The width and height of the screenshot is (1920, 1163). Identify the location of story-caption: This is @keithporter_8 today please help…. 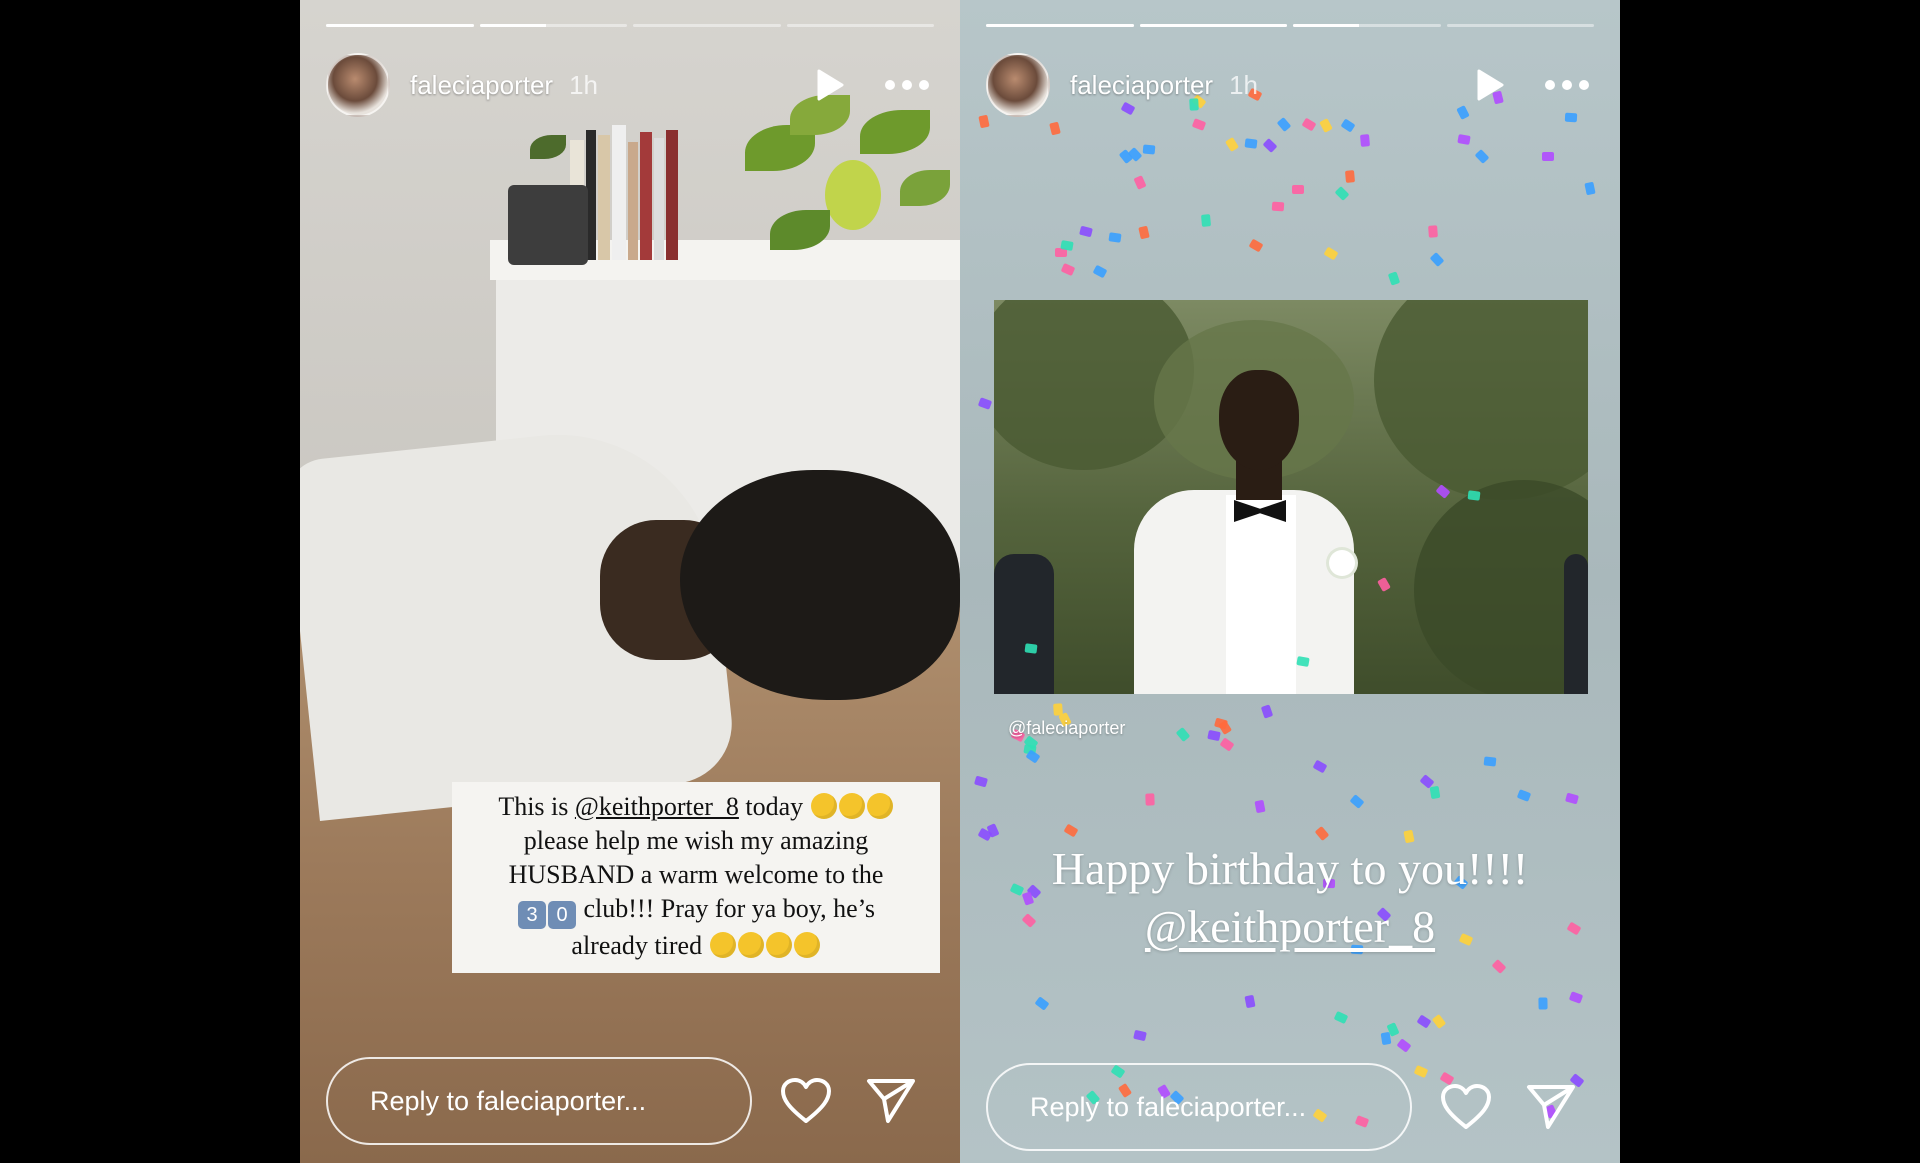
(696, 877).